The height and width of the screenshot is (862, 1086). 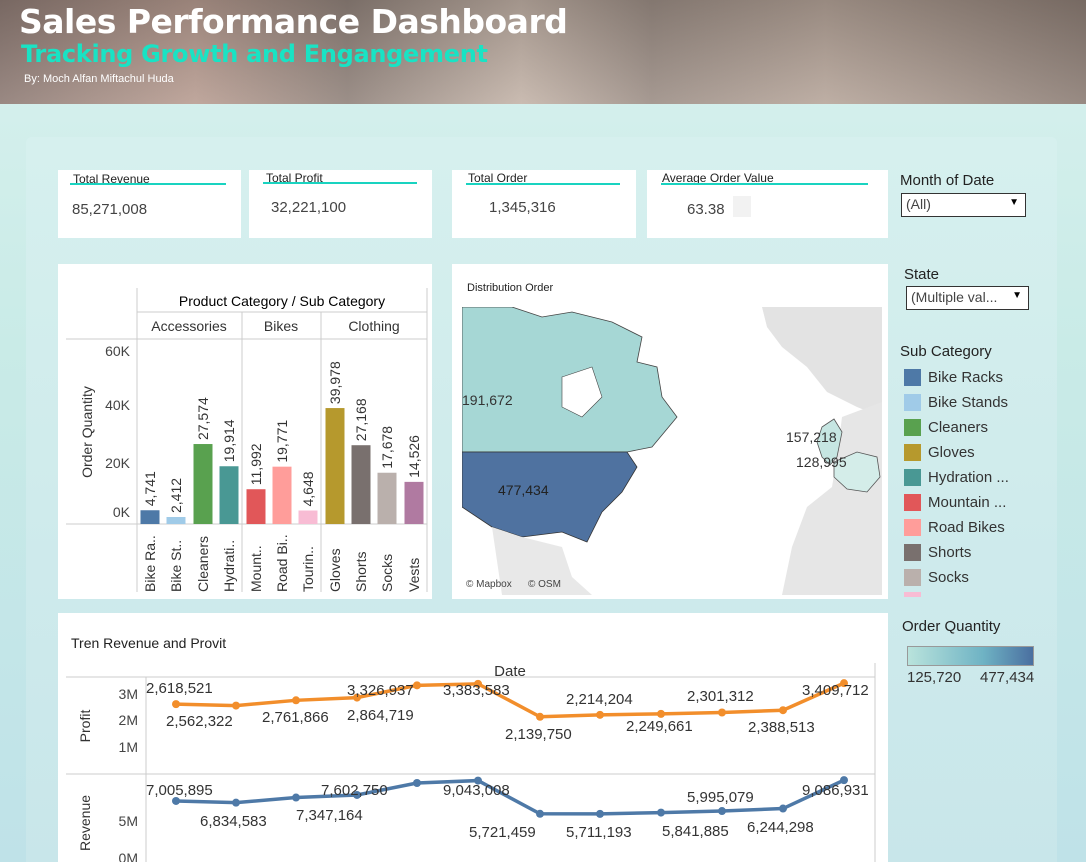 What do you see at coordinates (706, 209) in the screenshot?
I see `kpi-value: 63.38` at bounding box center [706, 209].